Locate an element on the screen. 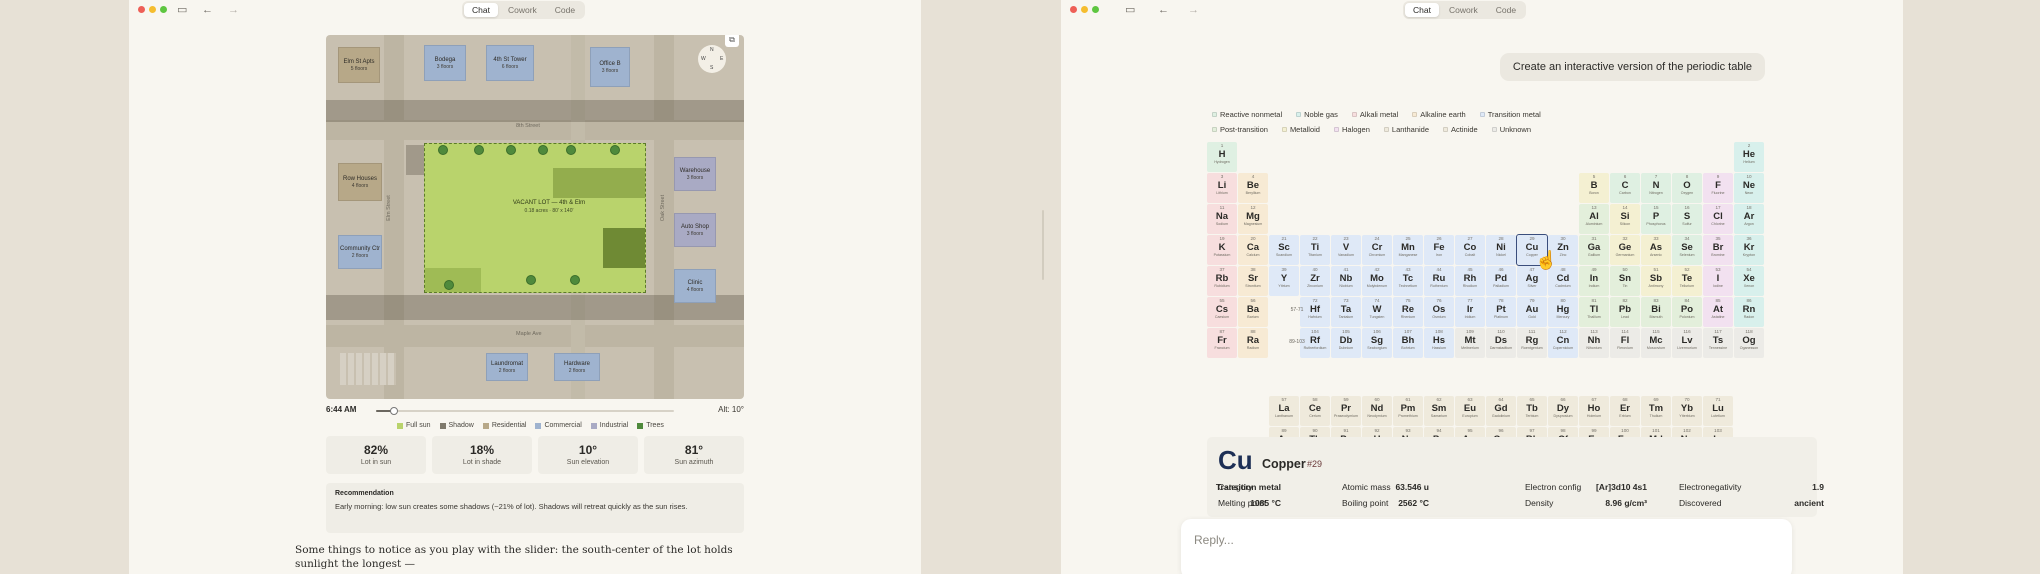  element-yb: 70 Yb Ytterbium is located at coordinates (1687, 411).